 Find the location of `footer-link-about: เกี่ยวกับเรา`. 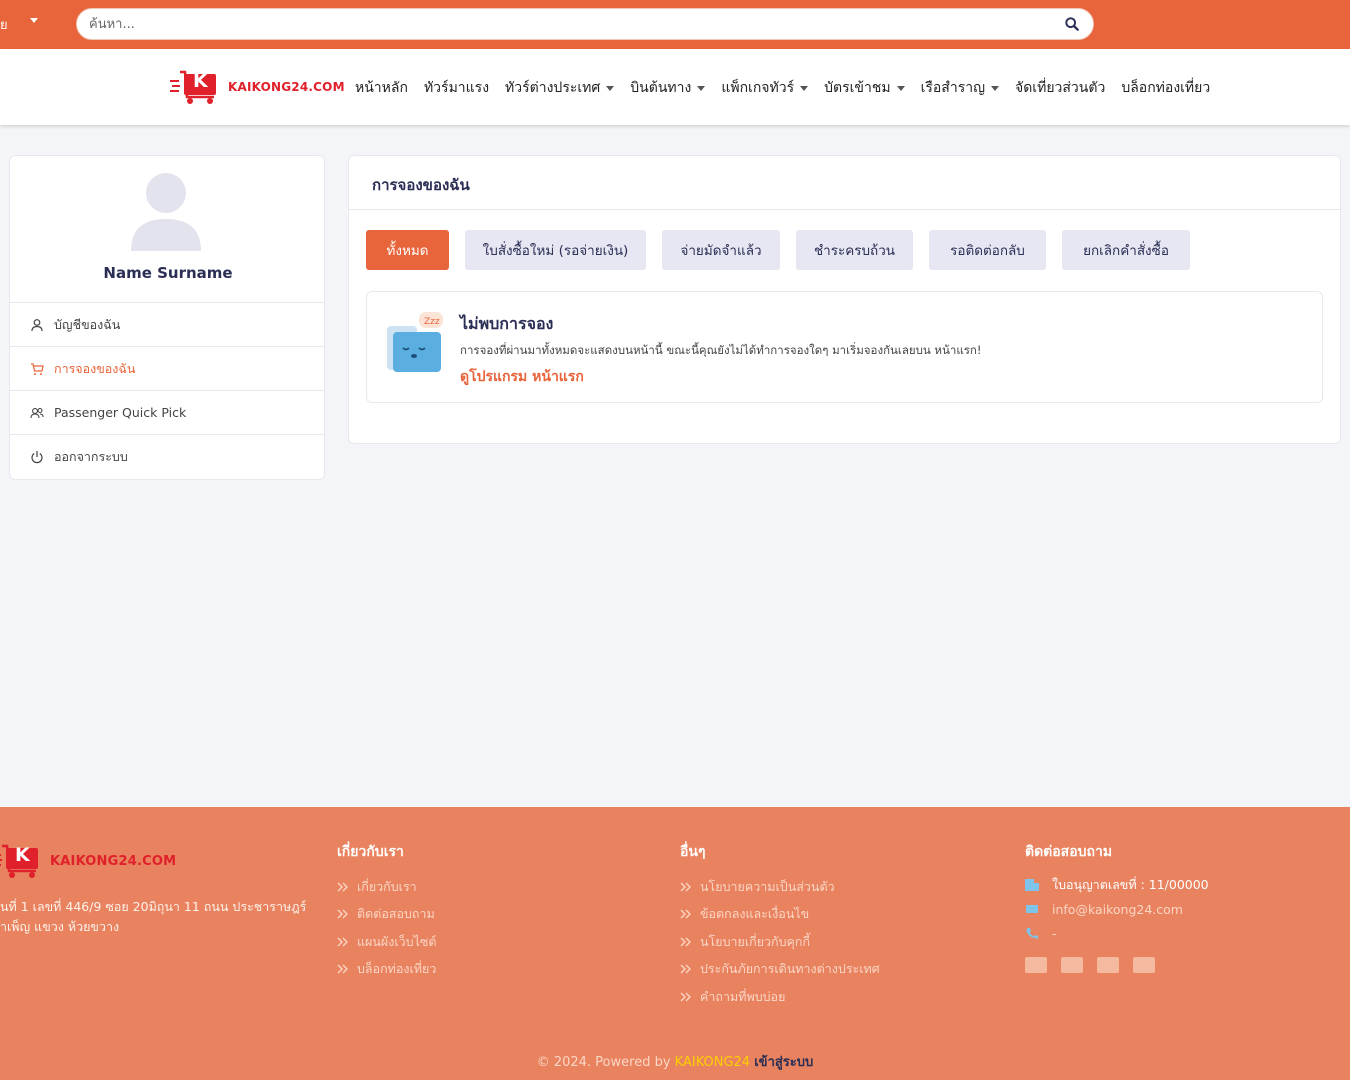

footer-link-about: เกี่ยวกับเรา is located at coordinates (386, 887).